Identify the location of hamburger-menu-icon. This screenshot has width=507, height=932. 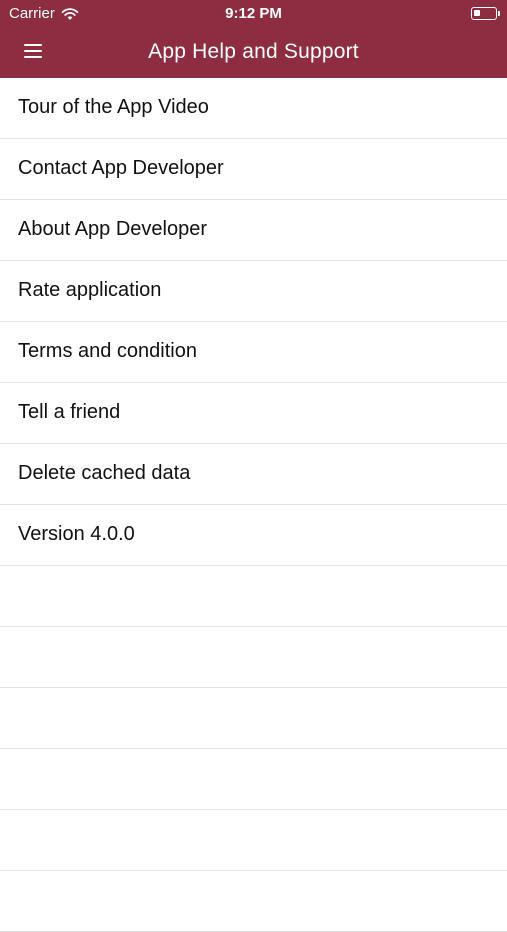
(34, 52).